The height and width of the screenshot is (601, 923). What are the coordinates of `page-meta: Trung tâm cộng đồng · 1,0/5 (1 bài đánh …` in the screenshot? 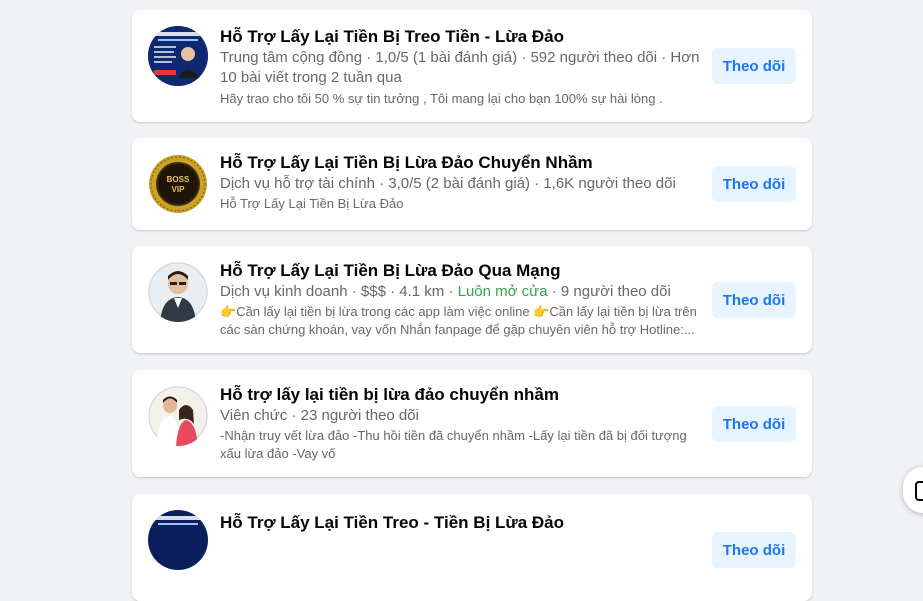 It's located at (460, 68).